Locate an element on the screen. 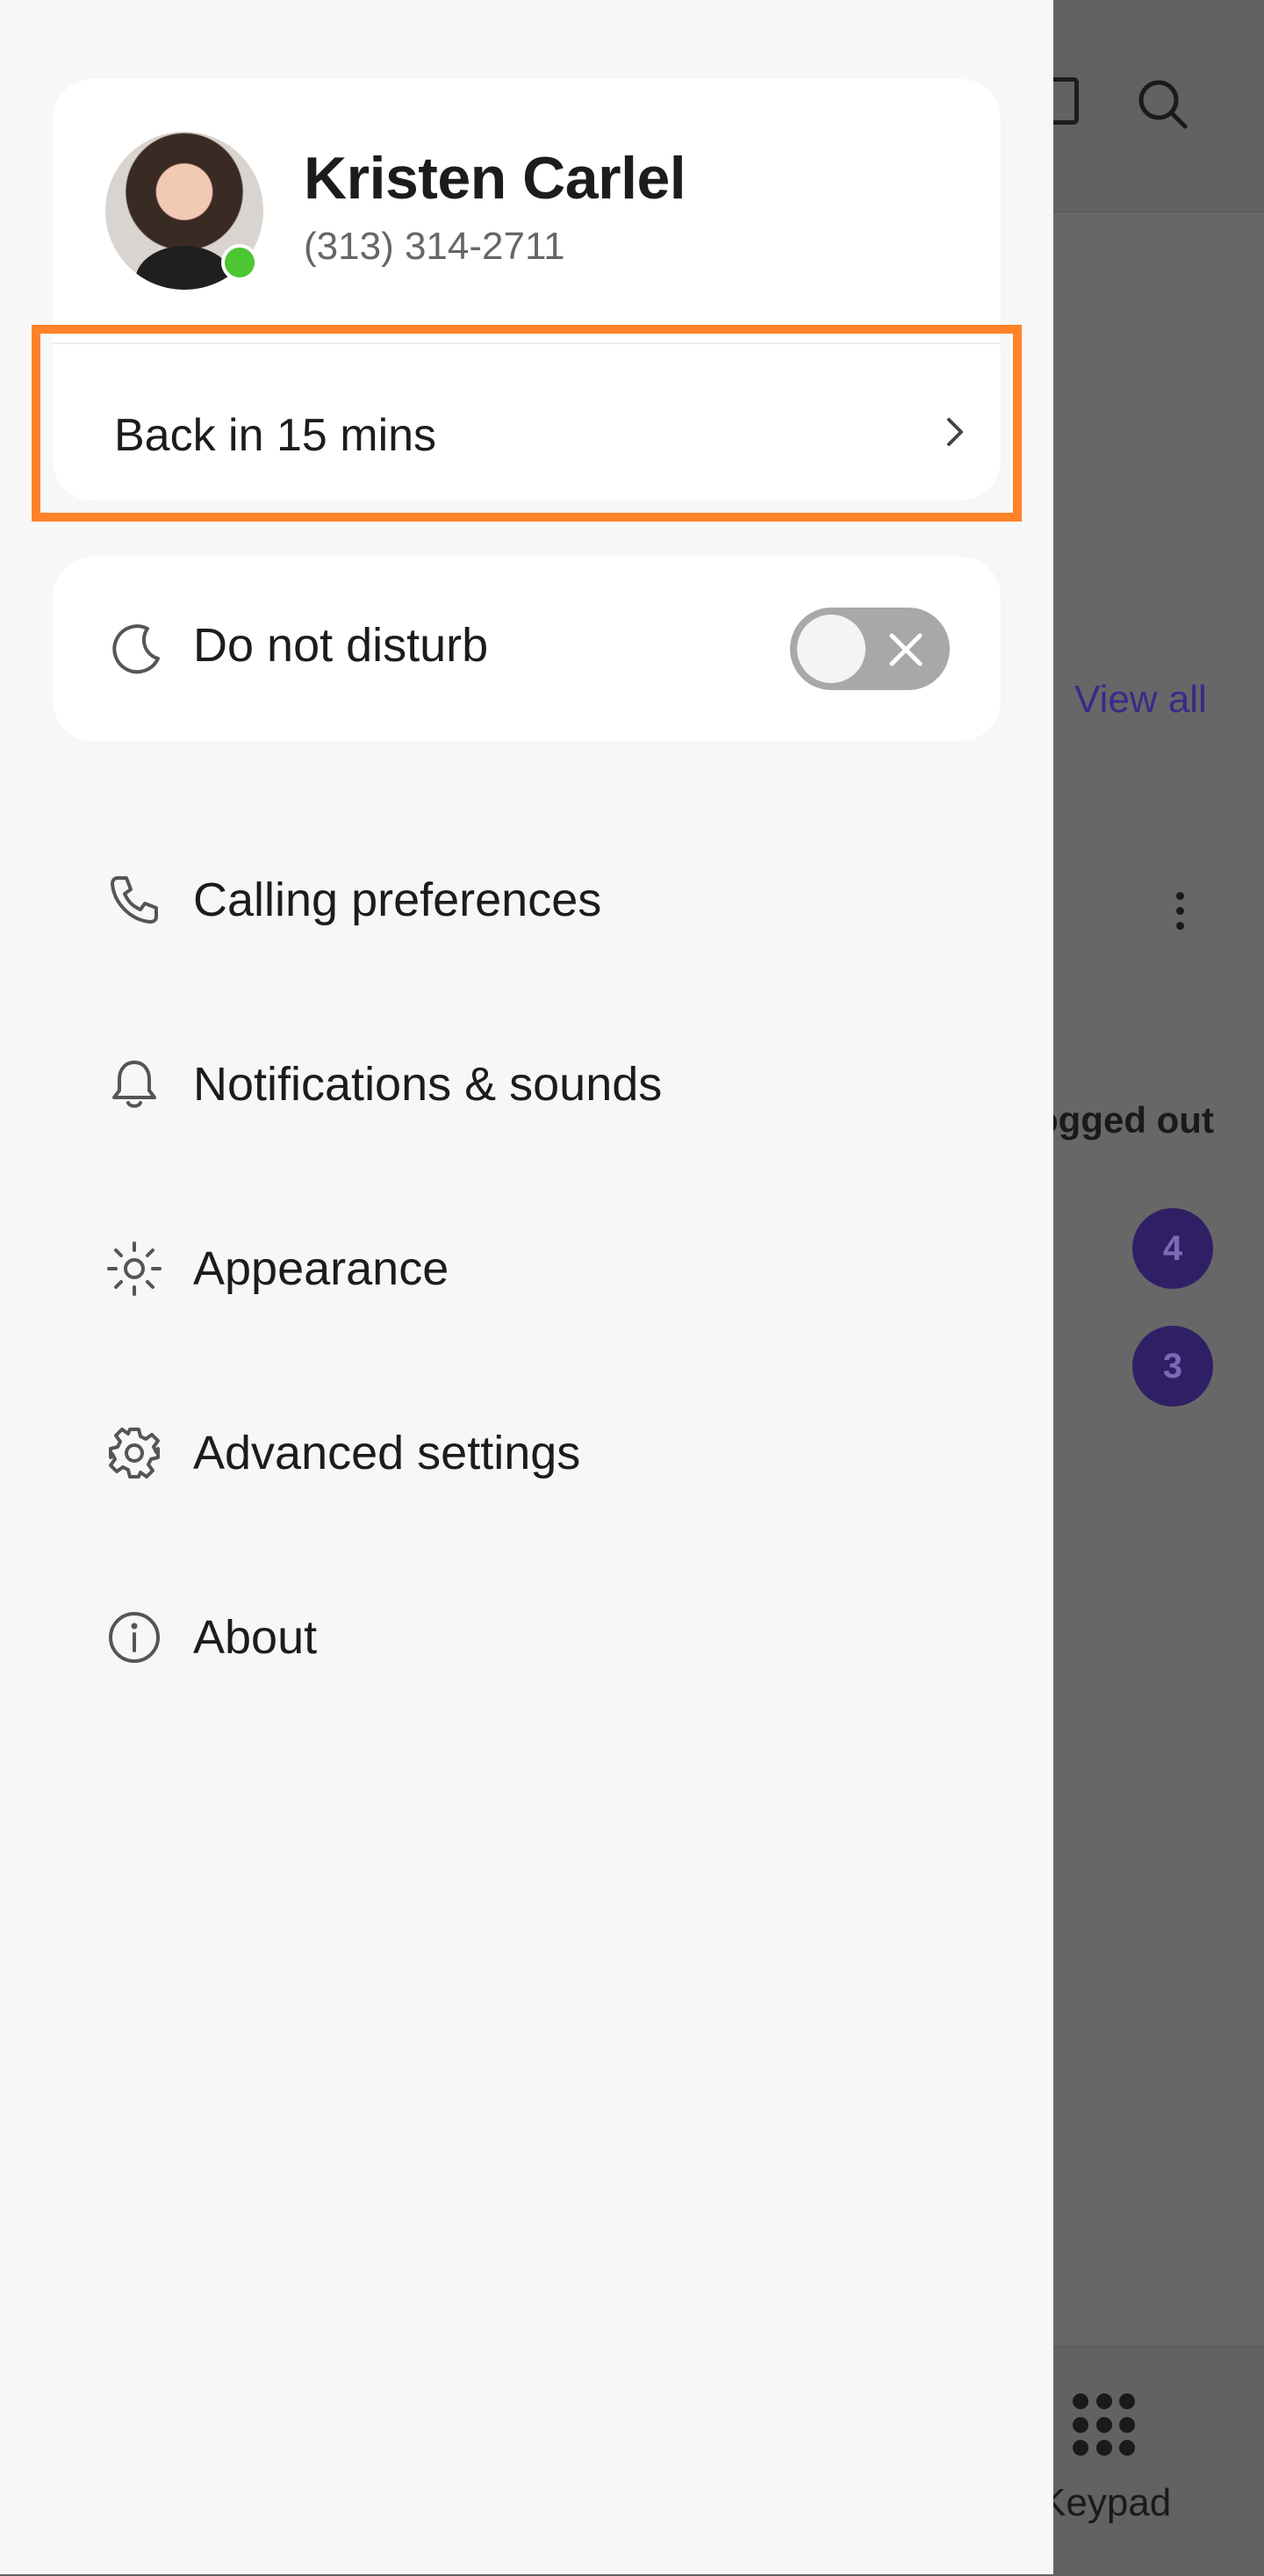 The width and height of the screenshot is (1264, 2576). search-icon is located at coordinates (1163, 104).